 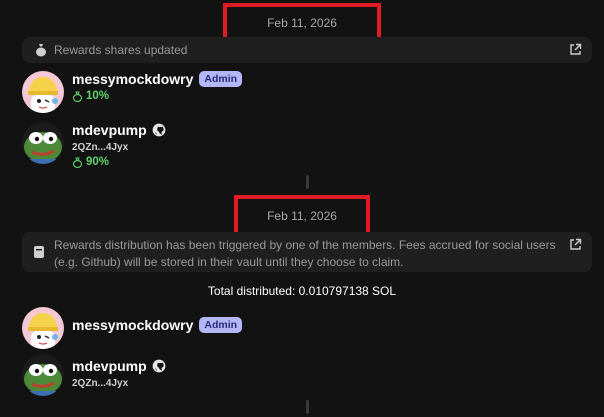 What do you see at coordinates (98, 162) in the screenshot?
I see `share-value: 90%` at bounding box center [98, 162].